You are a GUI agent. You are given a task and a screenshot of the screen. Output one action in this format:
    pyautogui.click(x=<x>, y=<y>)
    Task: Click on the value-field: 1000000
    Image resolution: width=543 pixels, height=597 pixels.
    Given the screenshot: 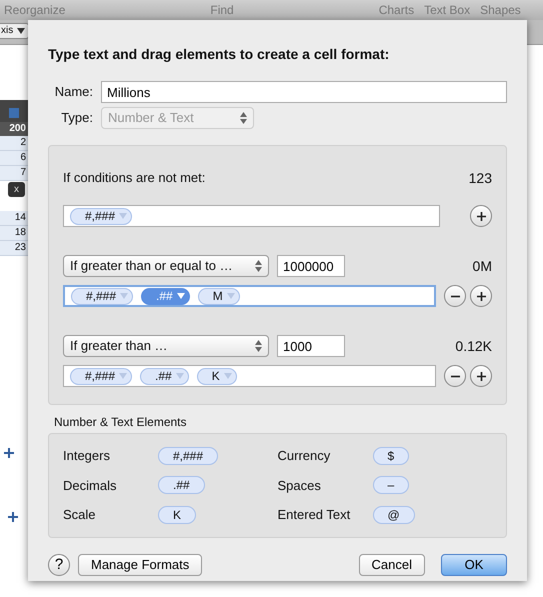 What is the action you would take?
    pyautogui.click(x=311, y=266)
    